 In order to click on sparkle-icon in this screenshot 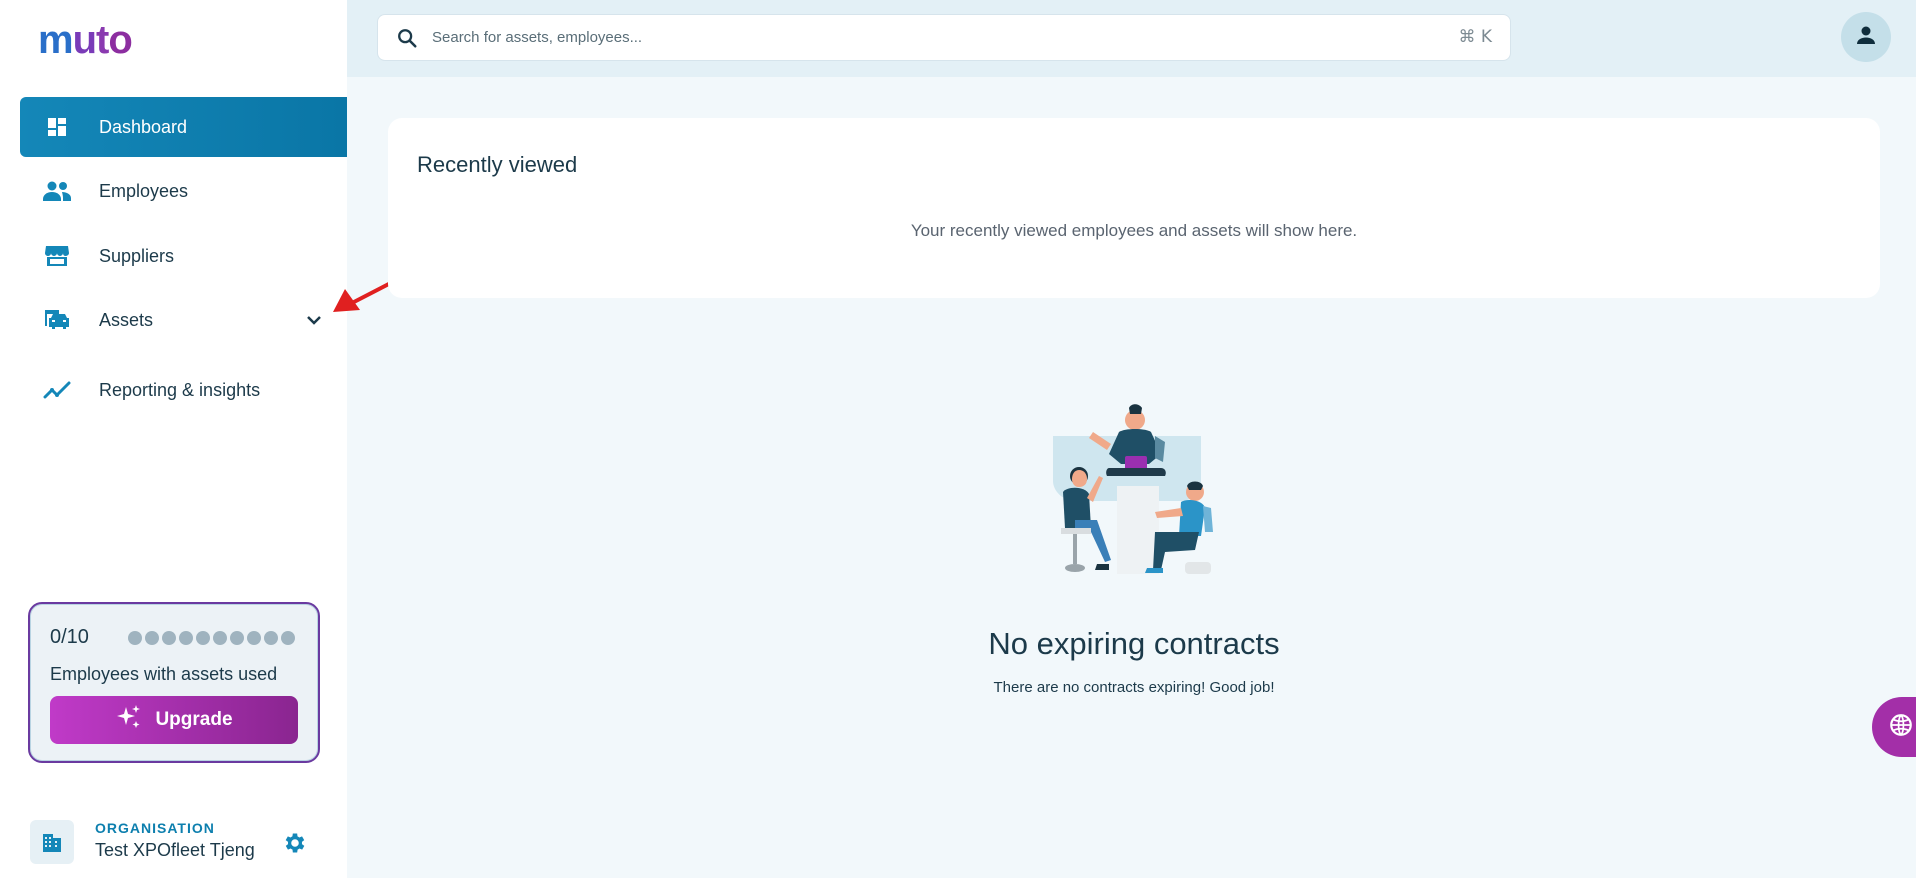, I will do `click(129, 720)`.